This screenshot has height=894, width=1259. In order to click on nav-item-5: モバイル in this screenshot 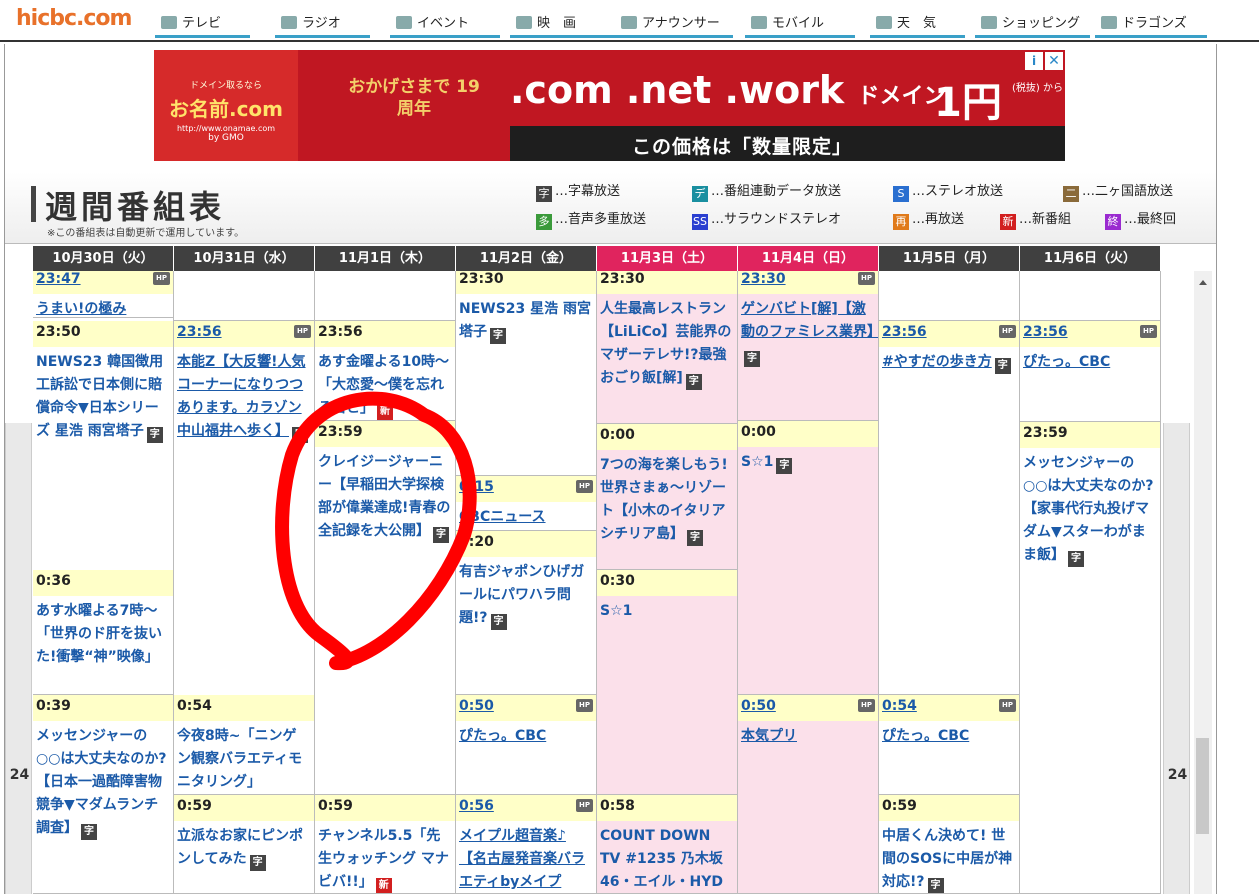, I will do `click(800, 23)`.